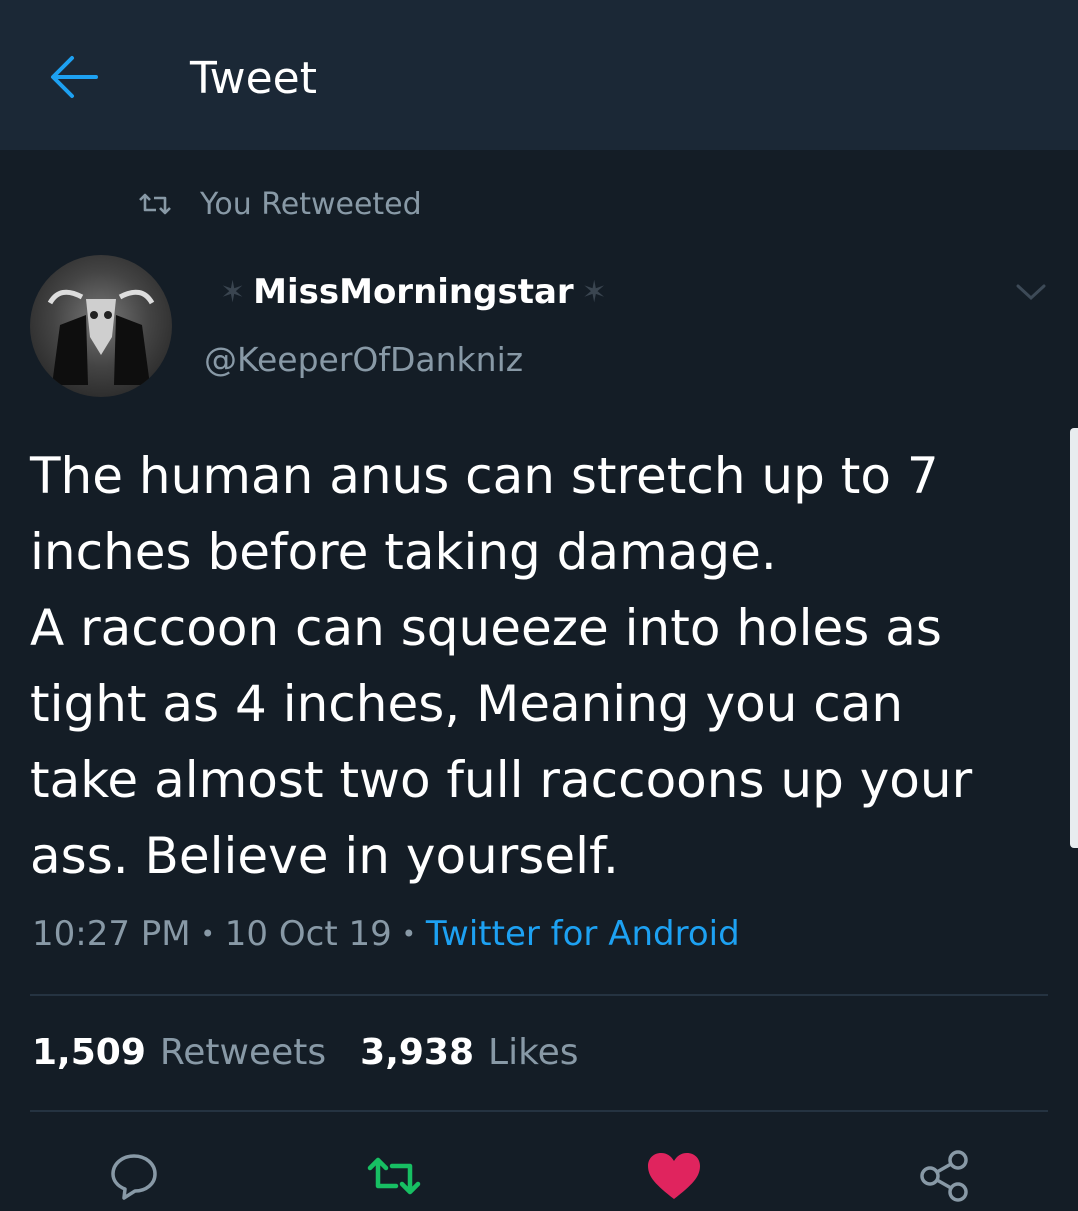 The image size is (1078, 1211). What do you see at coordinates (417, 1052) in the screenshot?
I see `likes-count: 3,938` at bounding box center [417, 1052].